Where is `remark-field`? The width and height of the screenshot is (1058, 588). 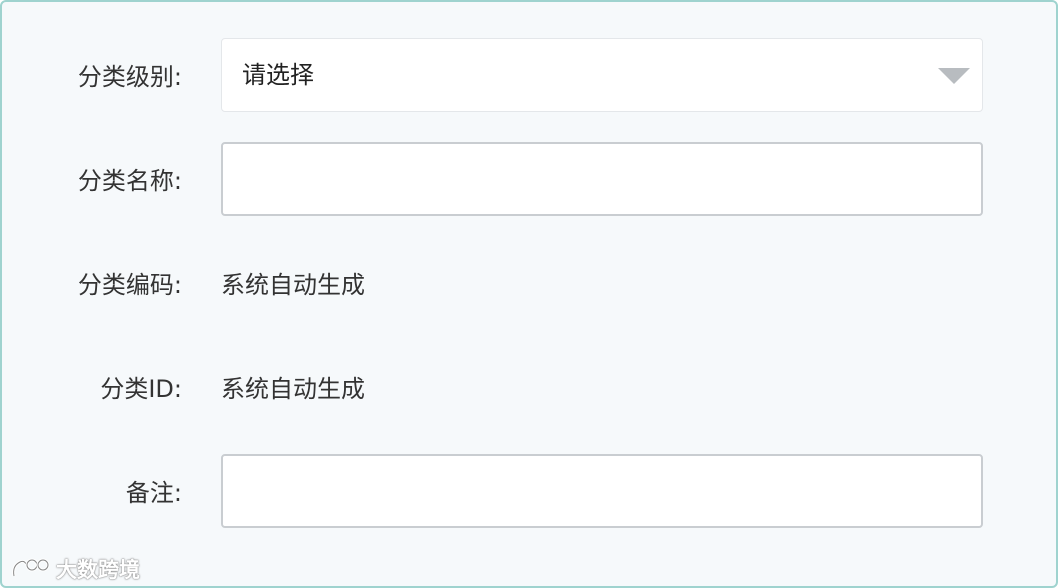
remark-field is located at coordinates (602, 491).